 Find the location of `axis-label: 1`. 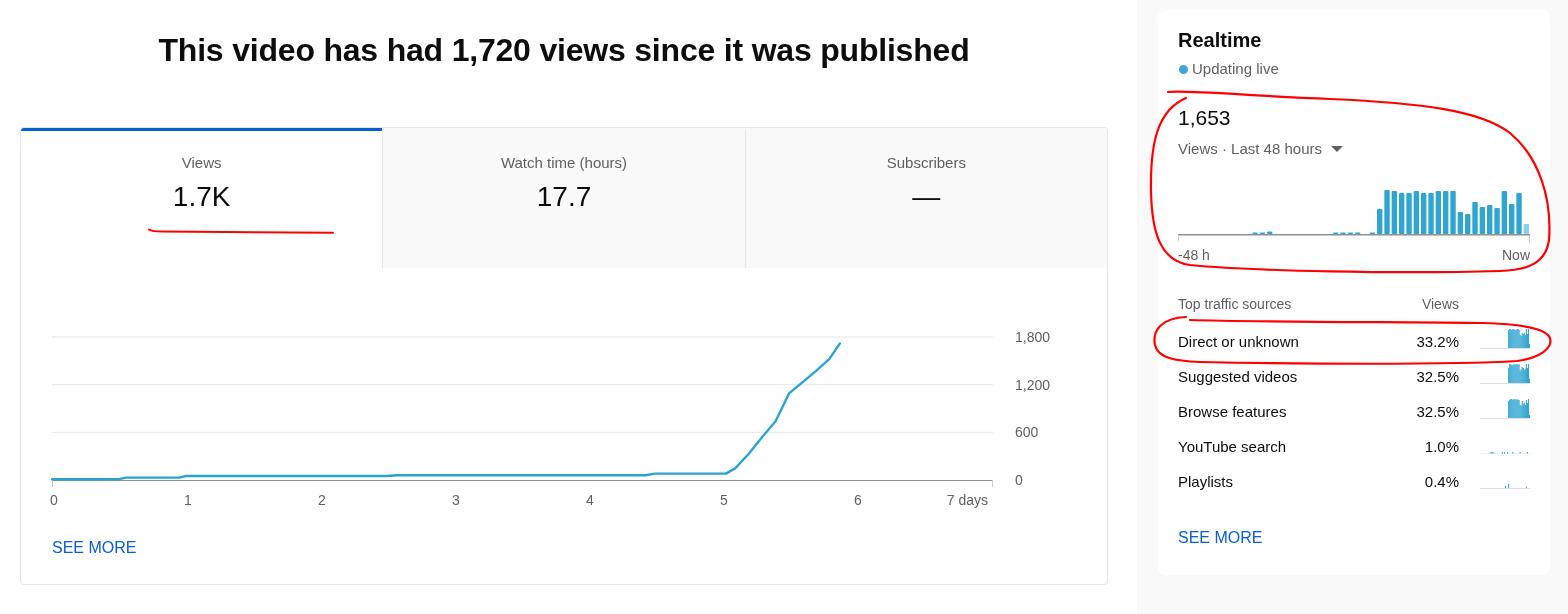

axis-label: 1 is located at coordinates (188, 500).